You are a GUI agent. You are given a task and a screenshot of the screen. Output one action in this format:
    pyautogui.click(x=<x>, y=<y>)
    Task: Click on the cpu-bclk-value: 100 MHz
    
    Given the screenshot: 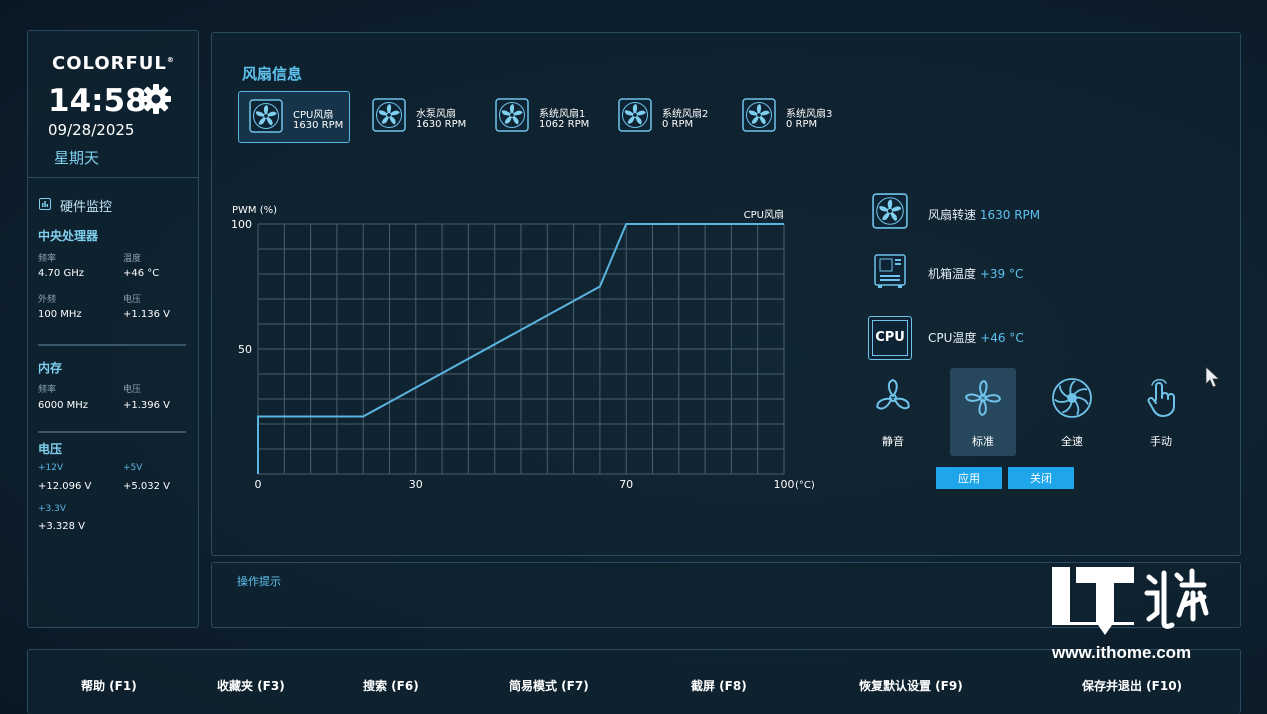 What is the action you would take?
    pyautogui.click(x=60, y=314)
    